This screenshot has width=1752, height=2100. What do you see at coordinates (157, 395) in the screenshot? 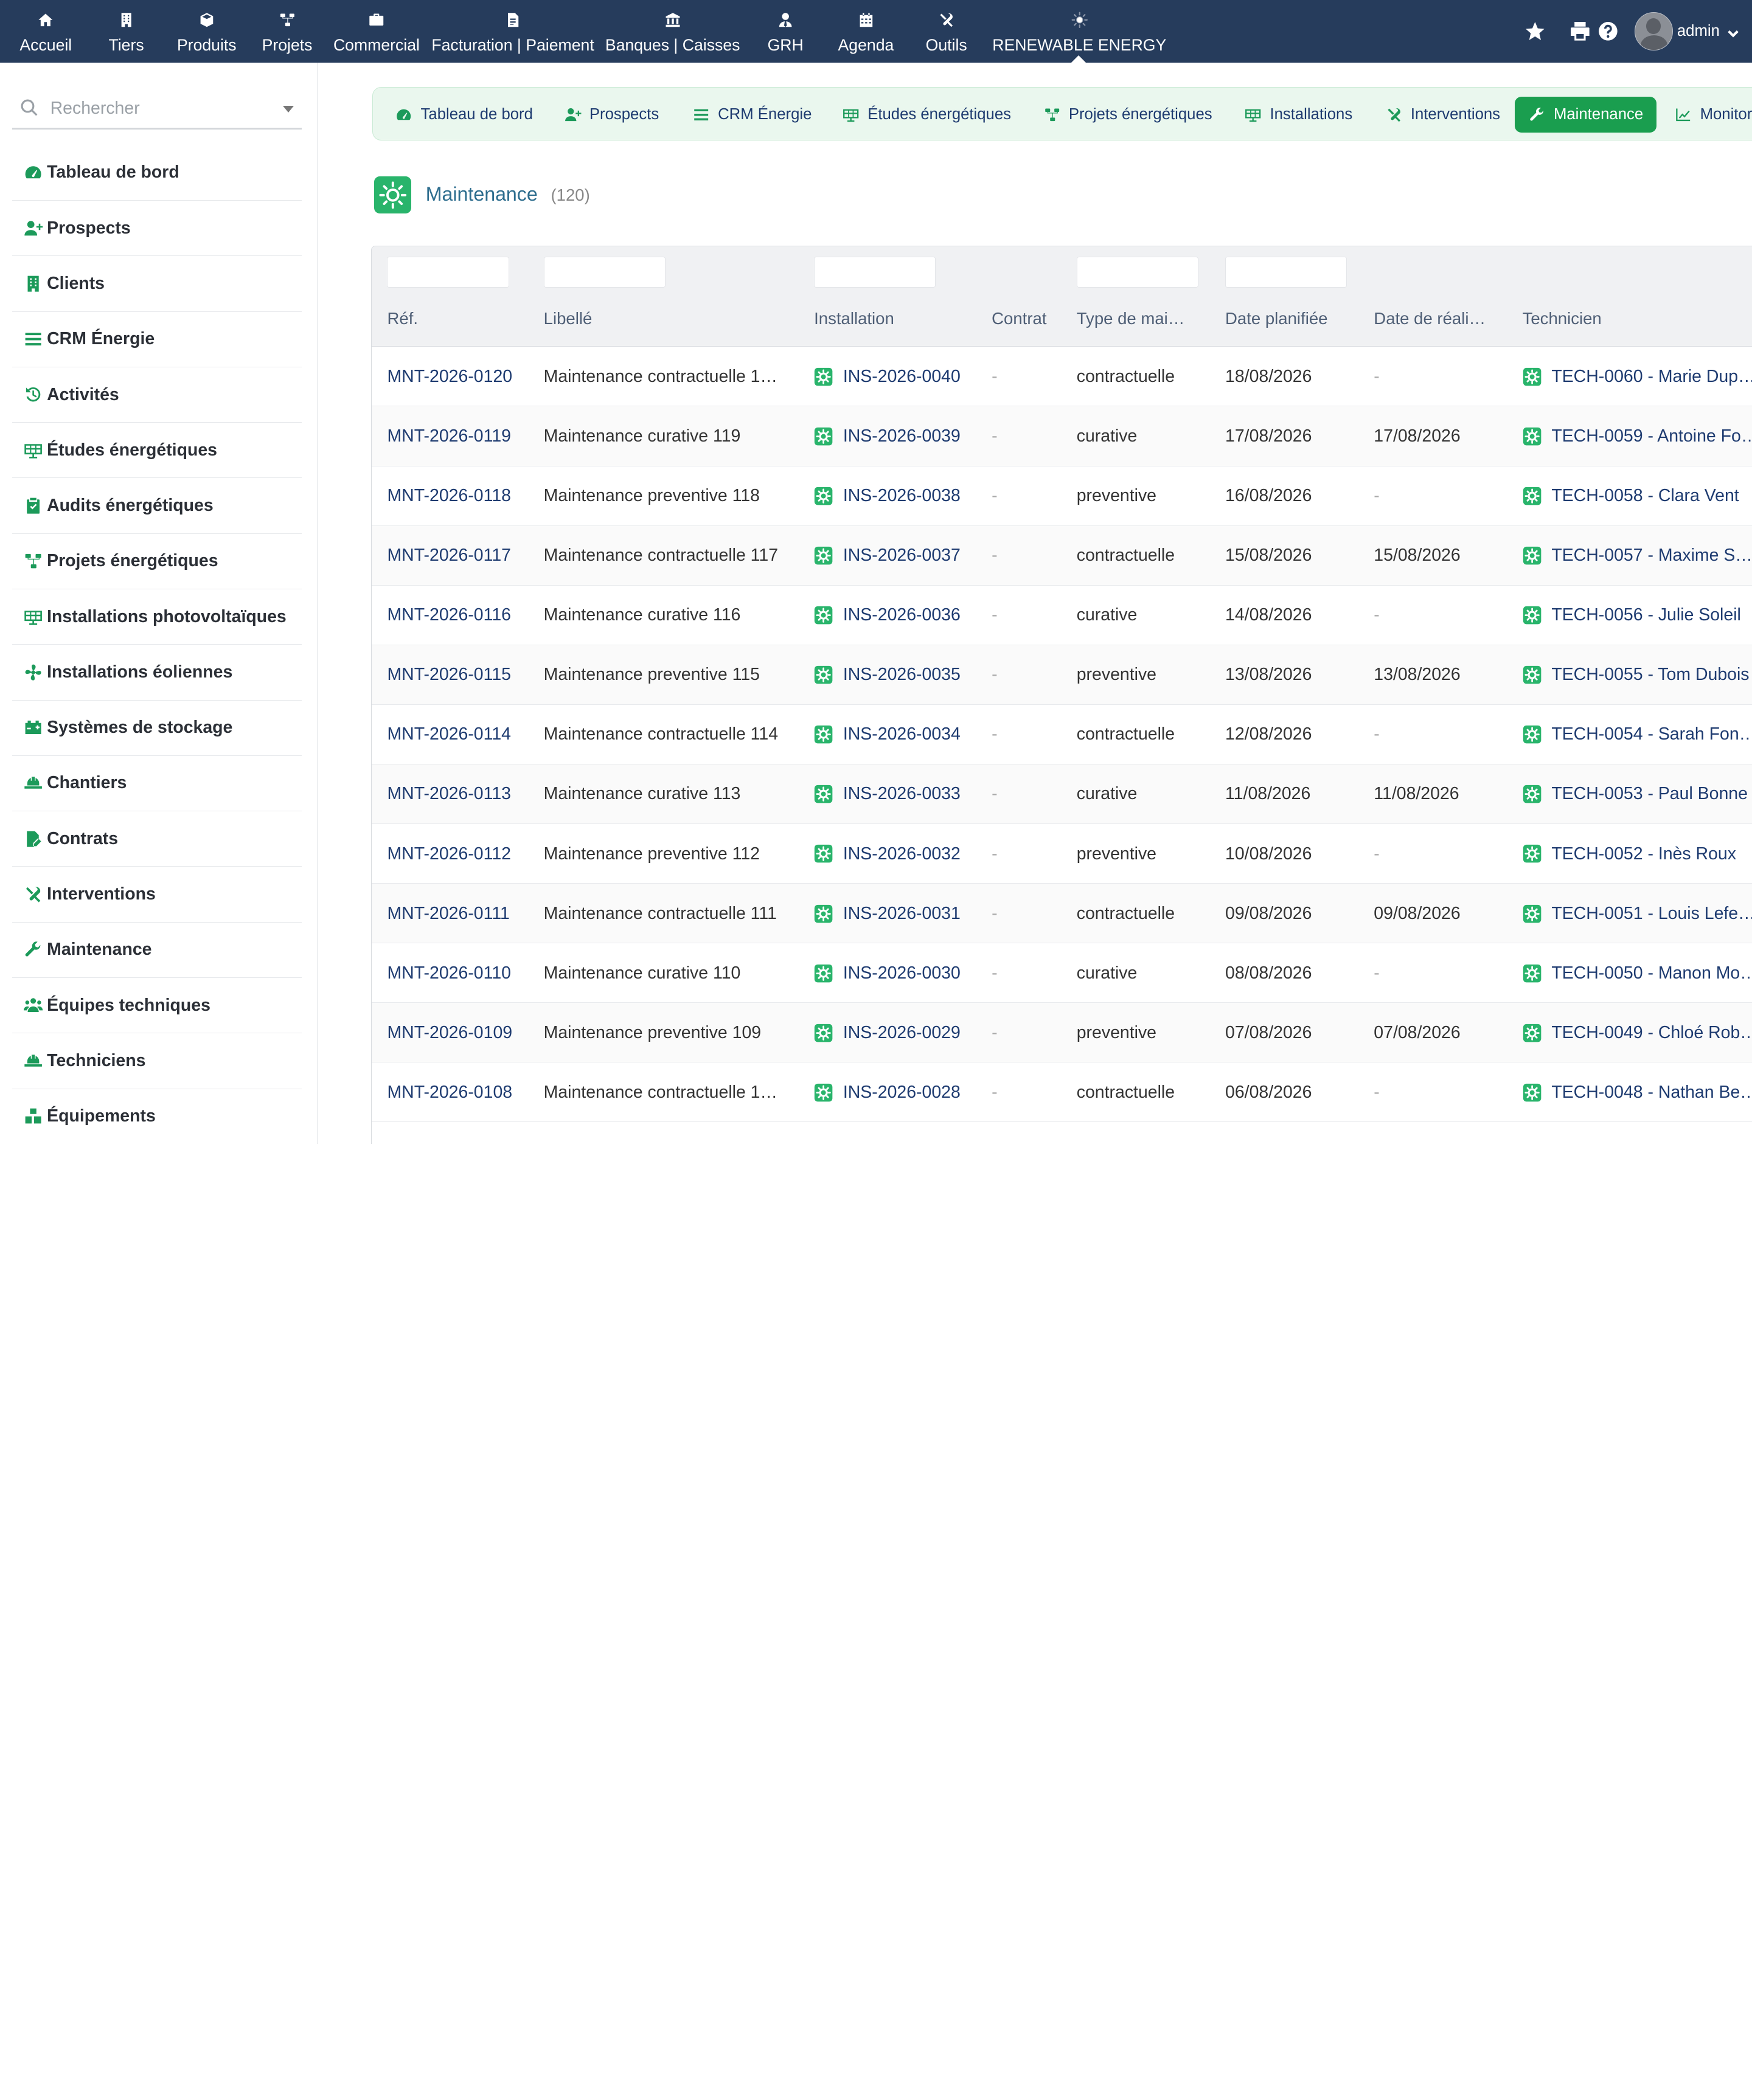
I see `sidebar-item: Activités` at bounding box center [157, 395].